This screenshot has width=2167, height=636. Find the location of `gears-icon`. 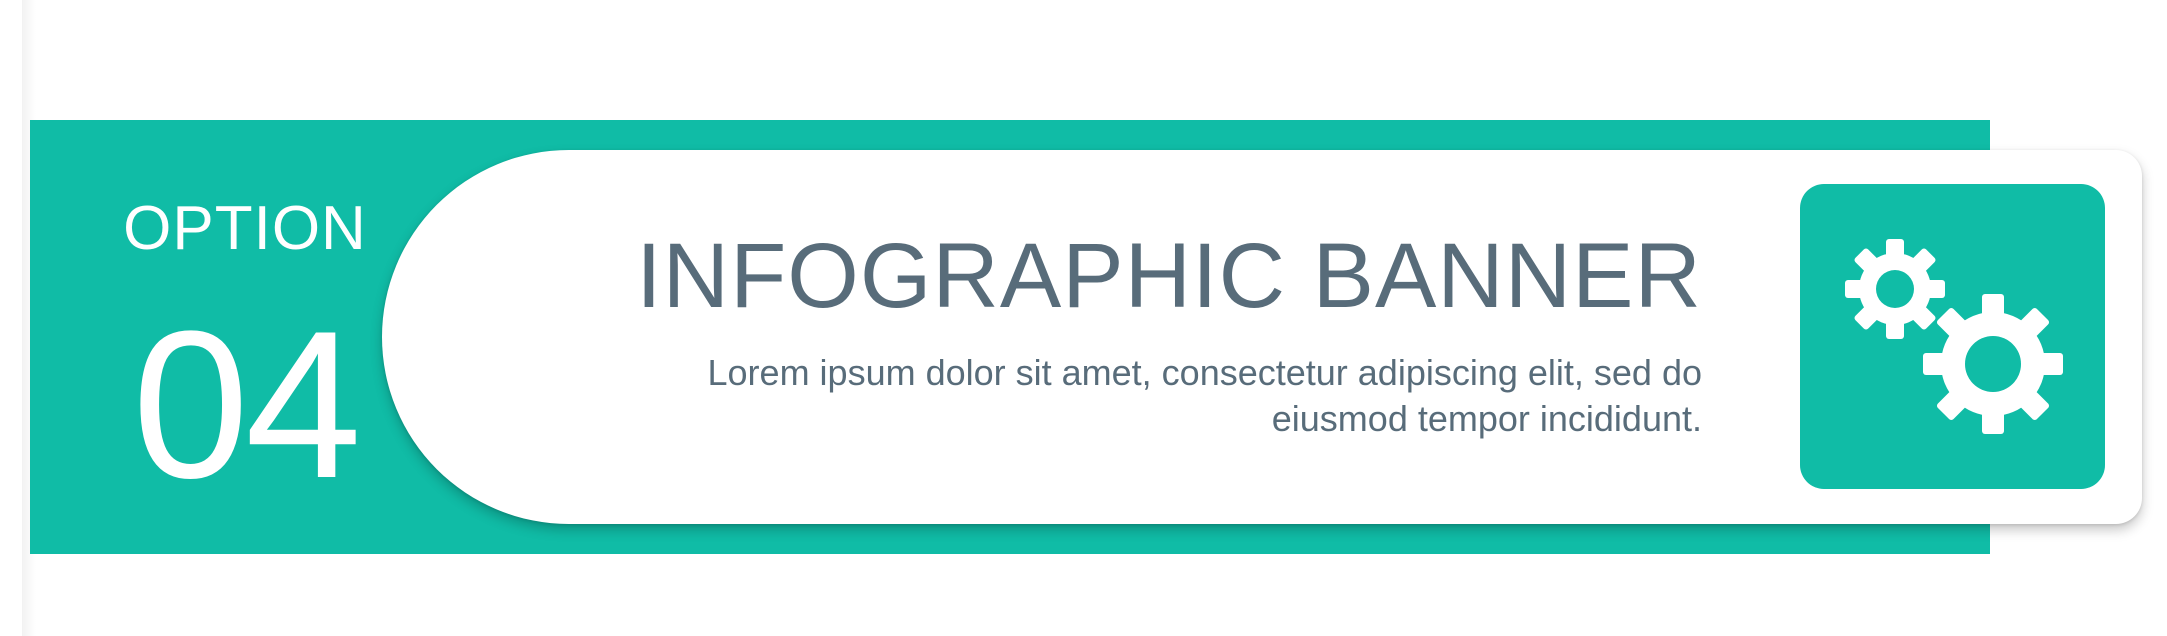

gears-icon is located at coordinates (1954, 336).